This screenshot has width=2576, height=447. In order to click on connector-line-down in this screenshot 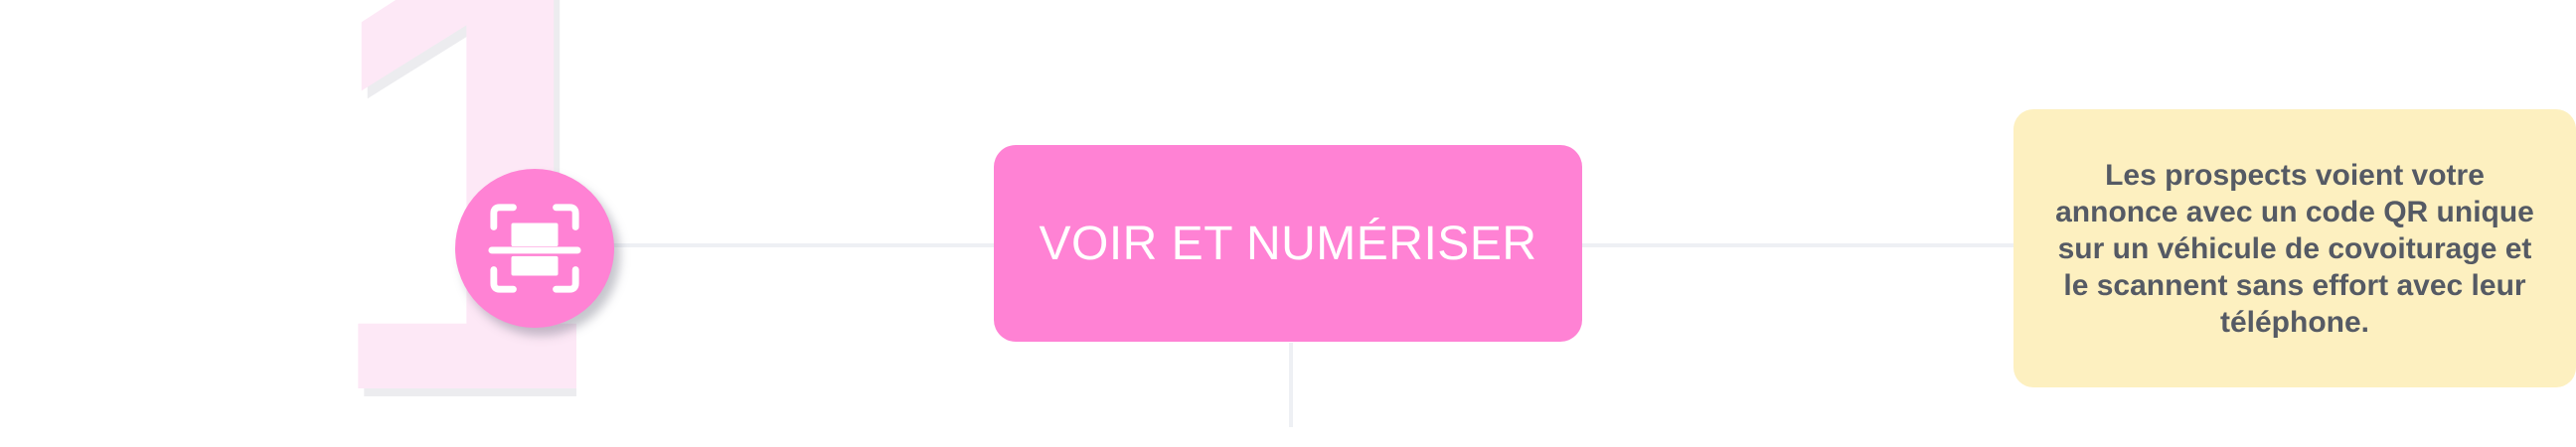, I will do `click(1291, 385)`.